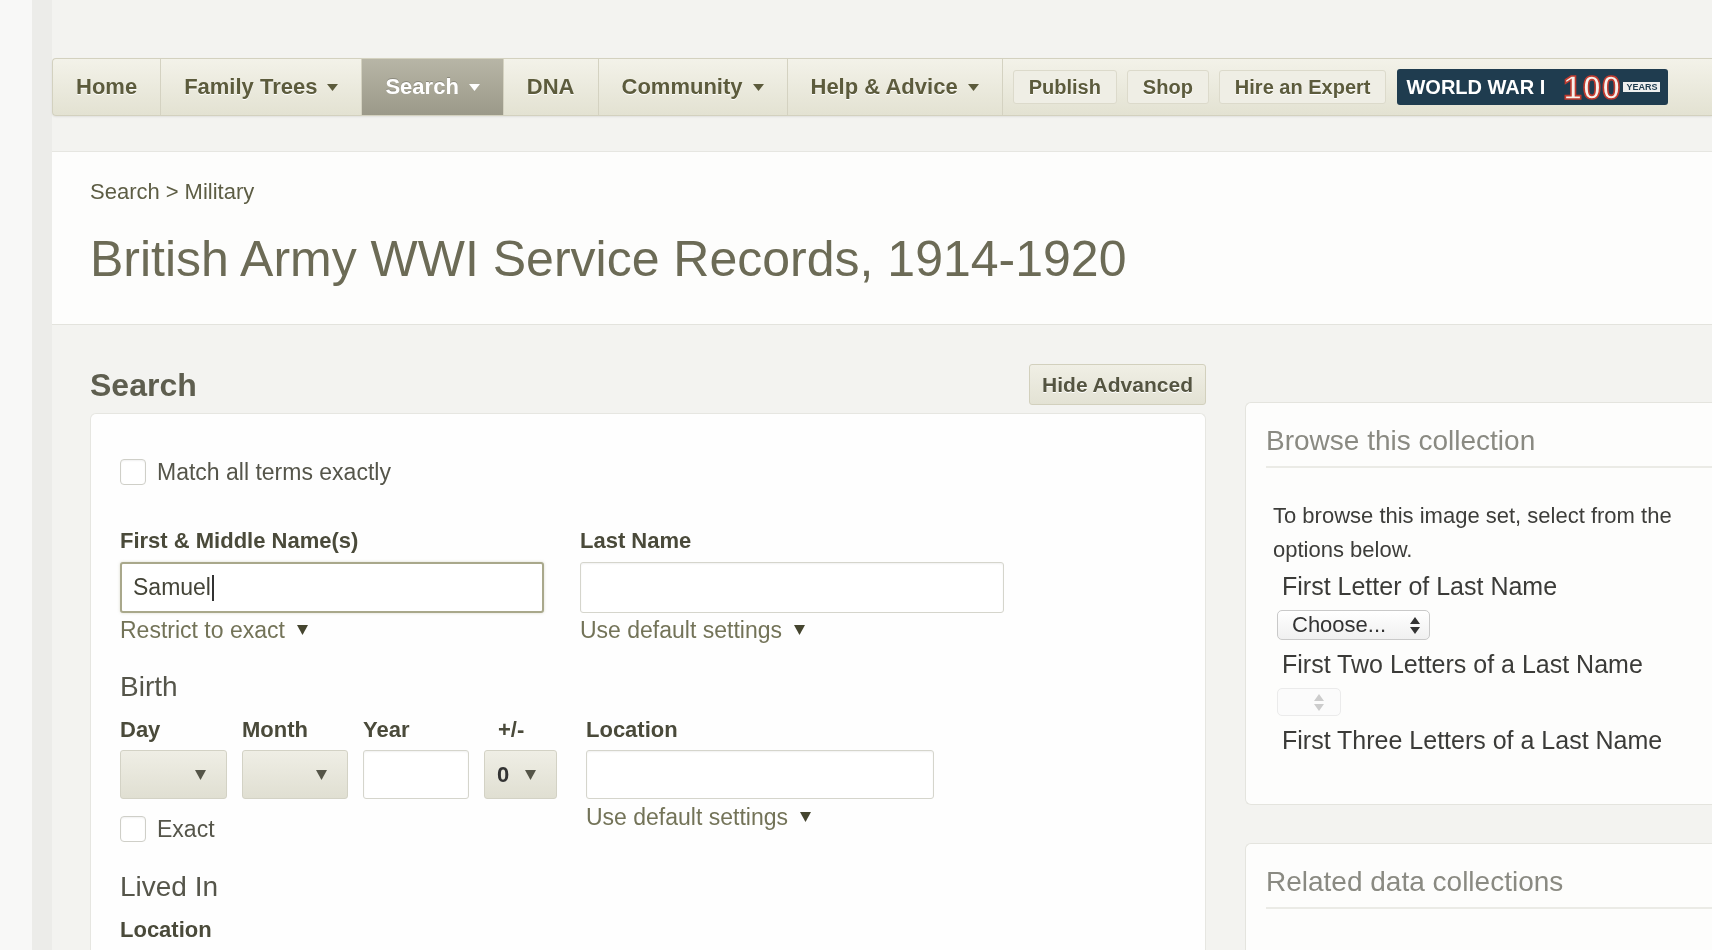  I want to click on checkbox-label: Exact, so click(186, 829).